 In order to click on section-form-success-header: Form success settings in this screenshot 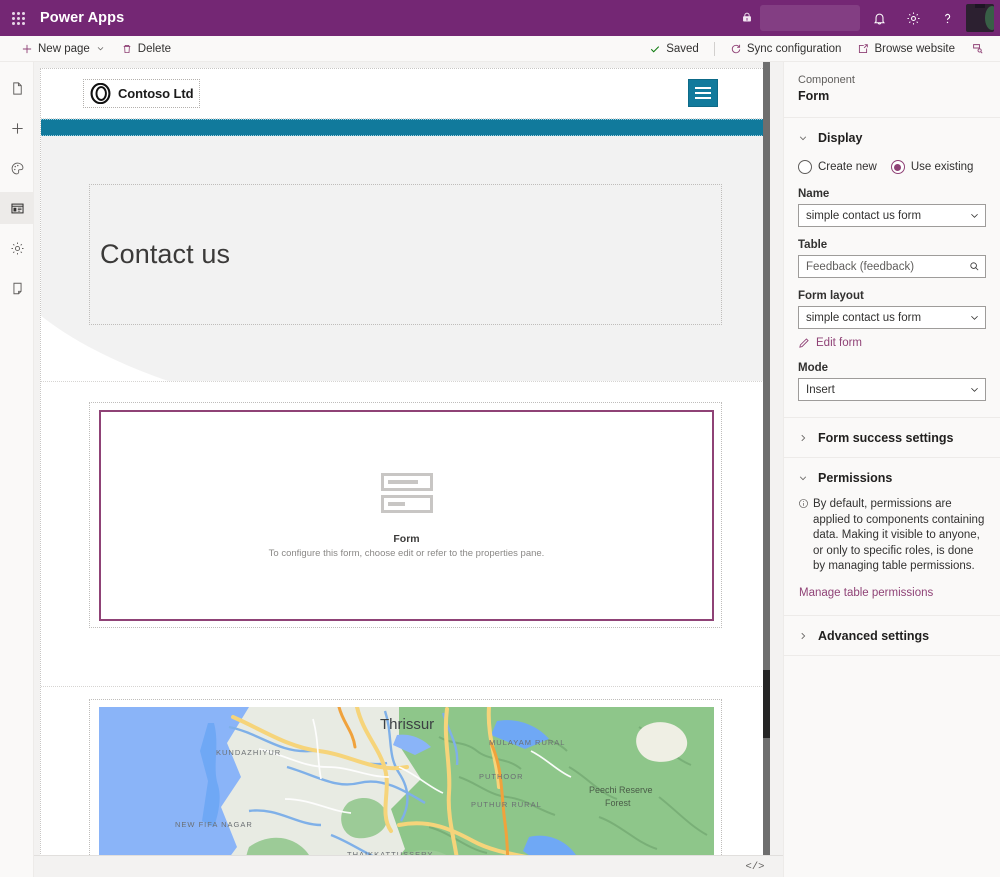, I will do `click(892, 437)`.